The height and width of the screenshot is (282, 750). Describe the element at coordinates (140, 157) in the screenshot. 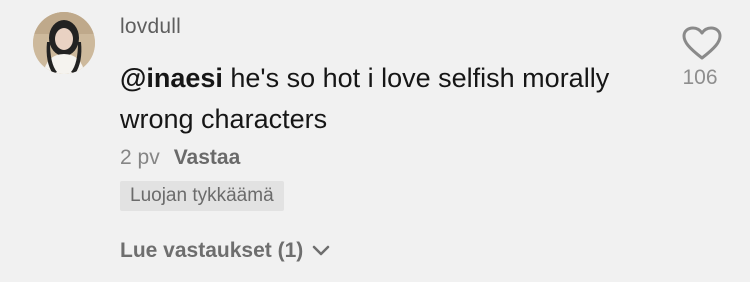

I see `comment-age: 2 pv` at that location.